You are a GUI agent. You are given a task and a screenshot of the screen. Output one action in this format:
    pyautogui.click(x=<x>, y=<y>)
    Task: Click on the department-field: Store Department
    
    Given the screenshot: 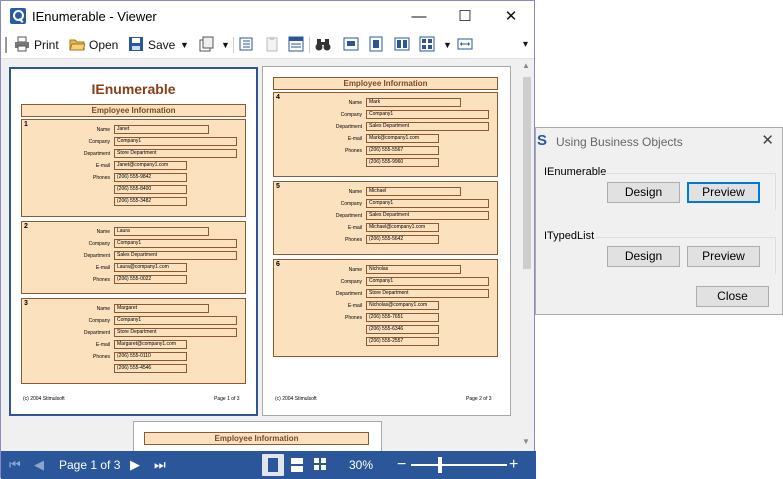 What is the action you would take?
    pyautogui.click(x=427, y=293)
    